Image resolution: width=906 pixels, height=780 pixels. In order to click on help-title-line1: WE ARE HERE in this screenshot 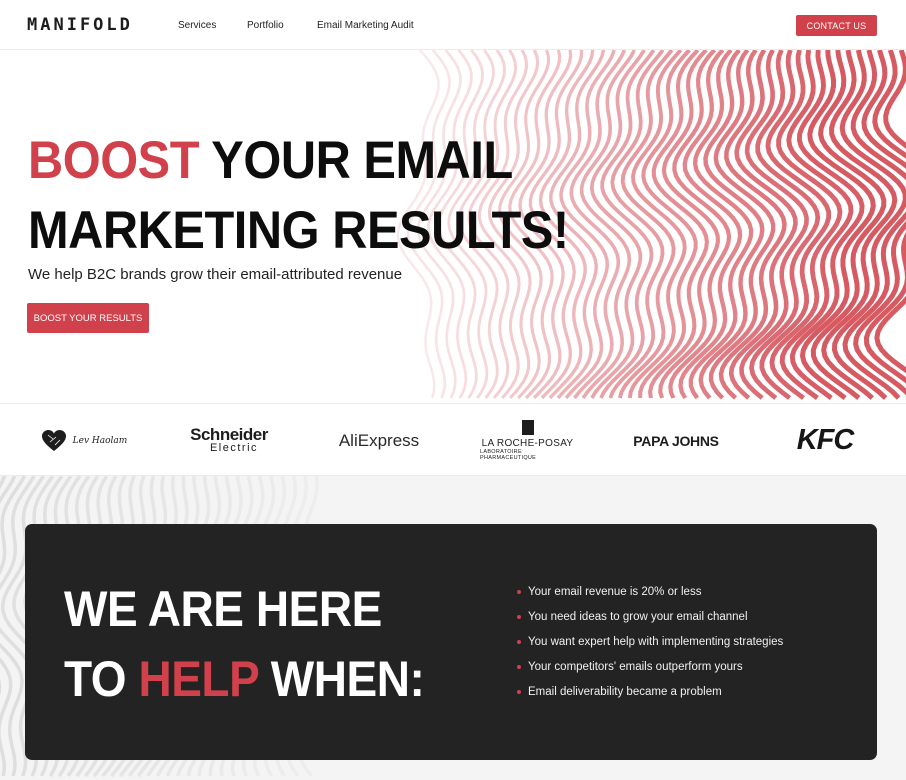, I will do `click(223, 609)`.